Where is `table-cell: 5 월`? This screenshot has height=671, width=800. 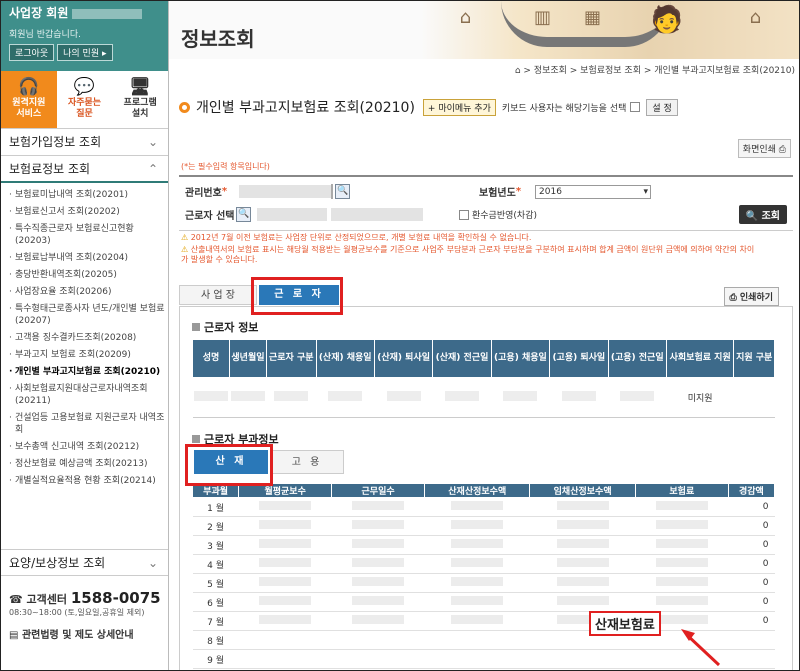 table-cell: 5 월 is located at coordinates (215, 583).